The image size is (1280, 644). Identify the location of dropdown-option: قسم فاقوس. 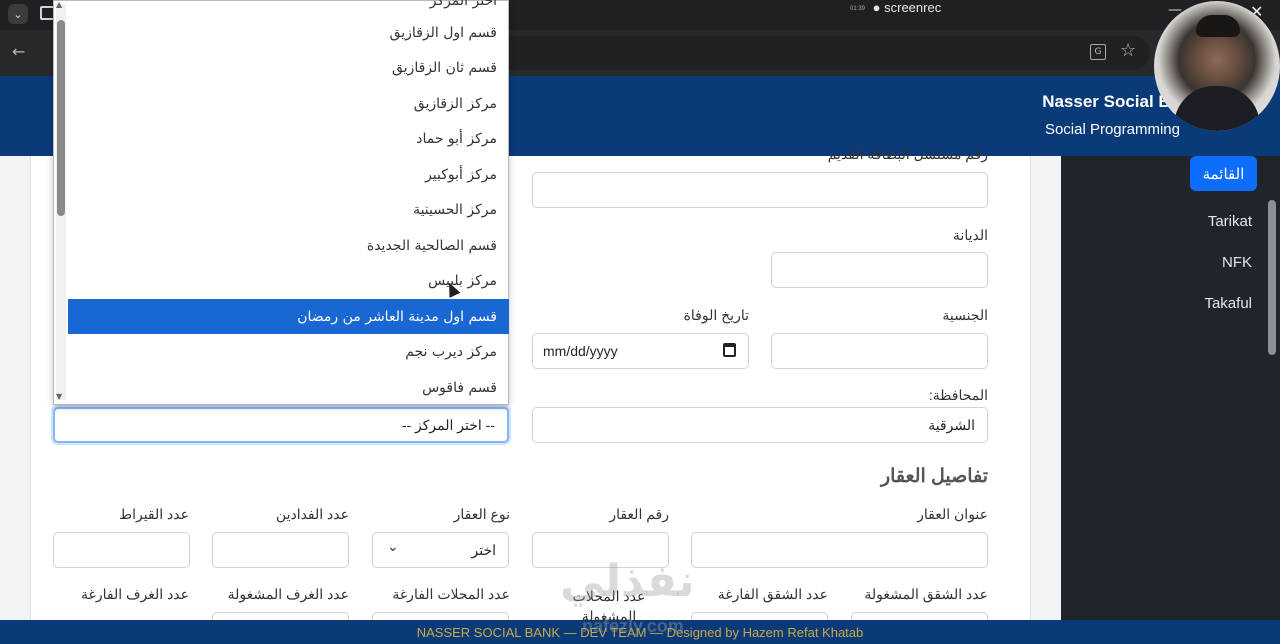
(288, 387).